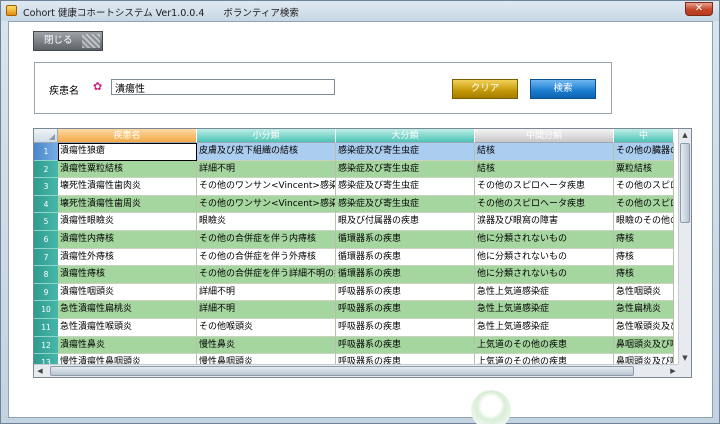 This screenshot has height=424, width=720. What do you see at coordinates (266, 152) in the screenshot?
I see `table-cell: 皮膚及び皮下組織の結核` at bounding box center [266, 152].